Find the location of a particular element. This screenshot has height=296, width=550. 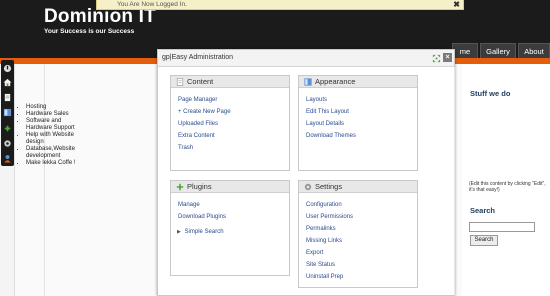

link-uploaded-files: Uploaded Files is located at coordinates (198, 124).